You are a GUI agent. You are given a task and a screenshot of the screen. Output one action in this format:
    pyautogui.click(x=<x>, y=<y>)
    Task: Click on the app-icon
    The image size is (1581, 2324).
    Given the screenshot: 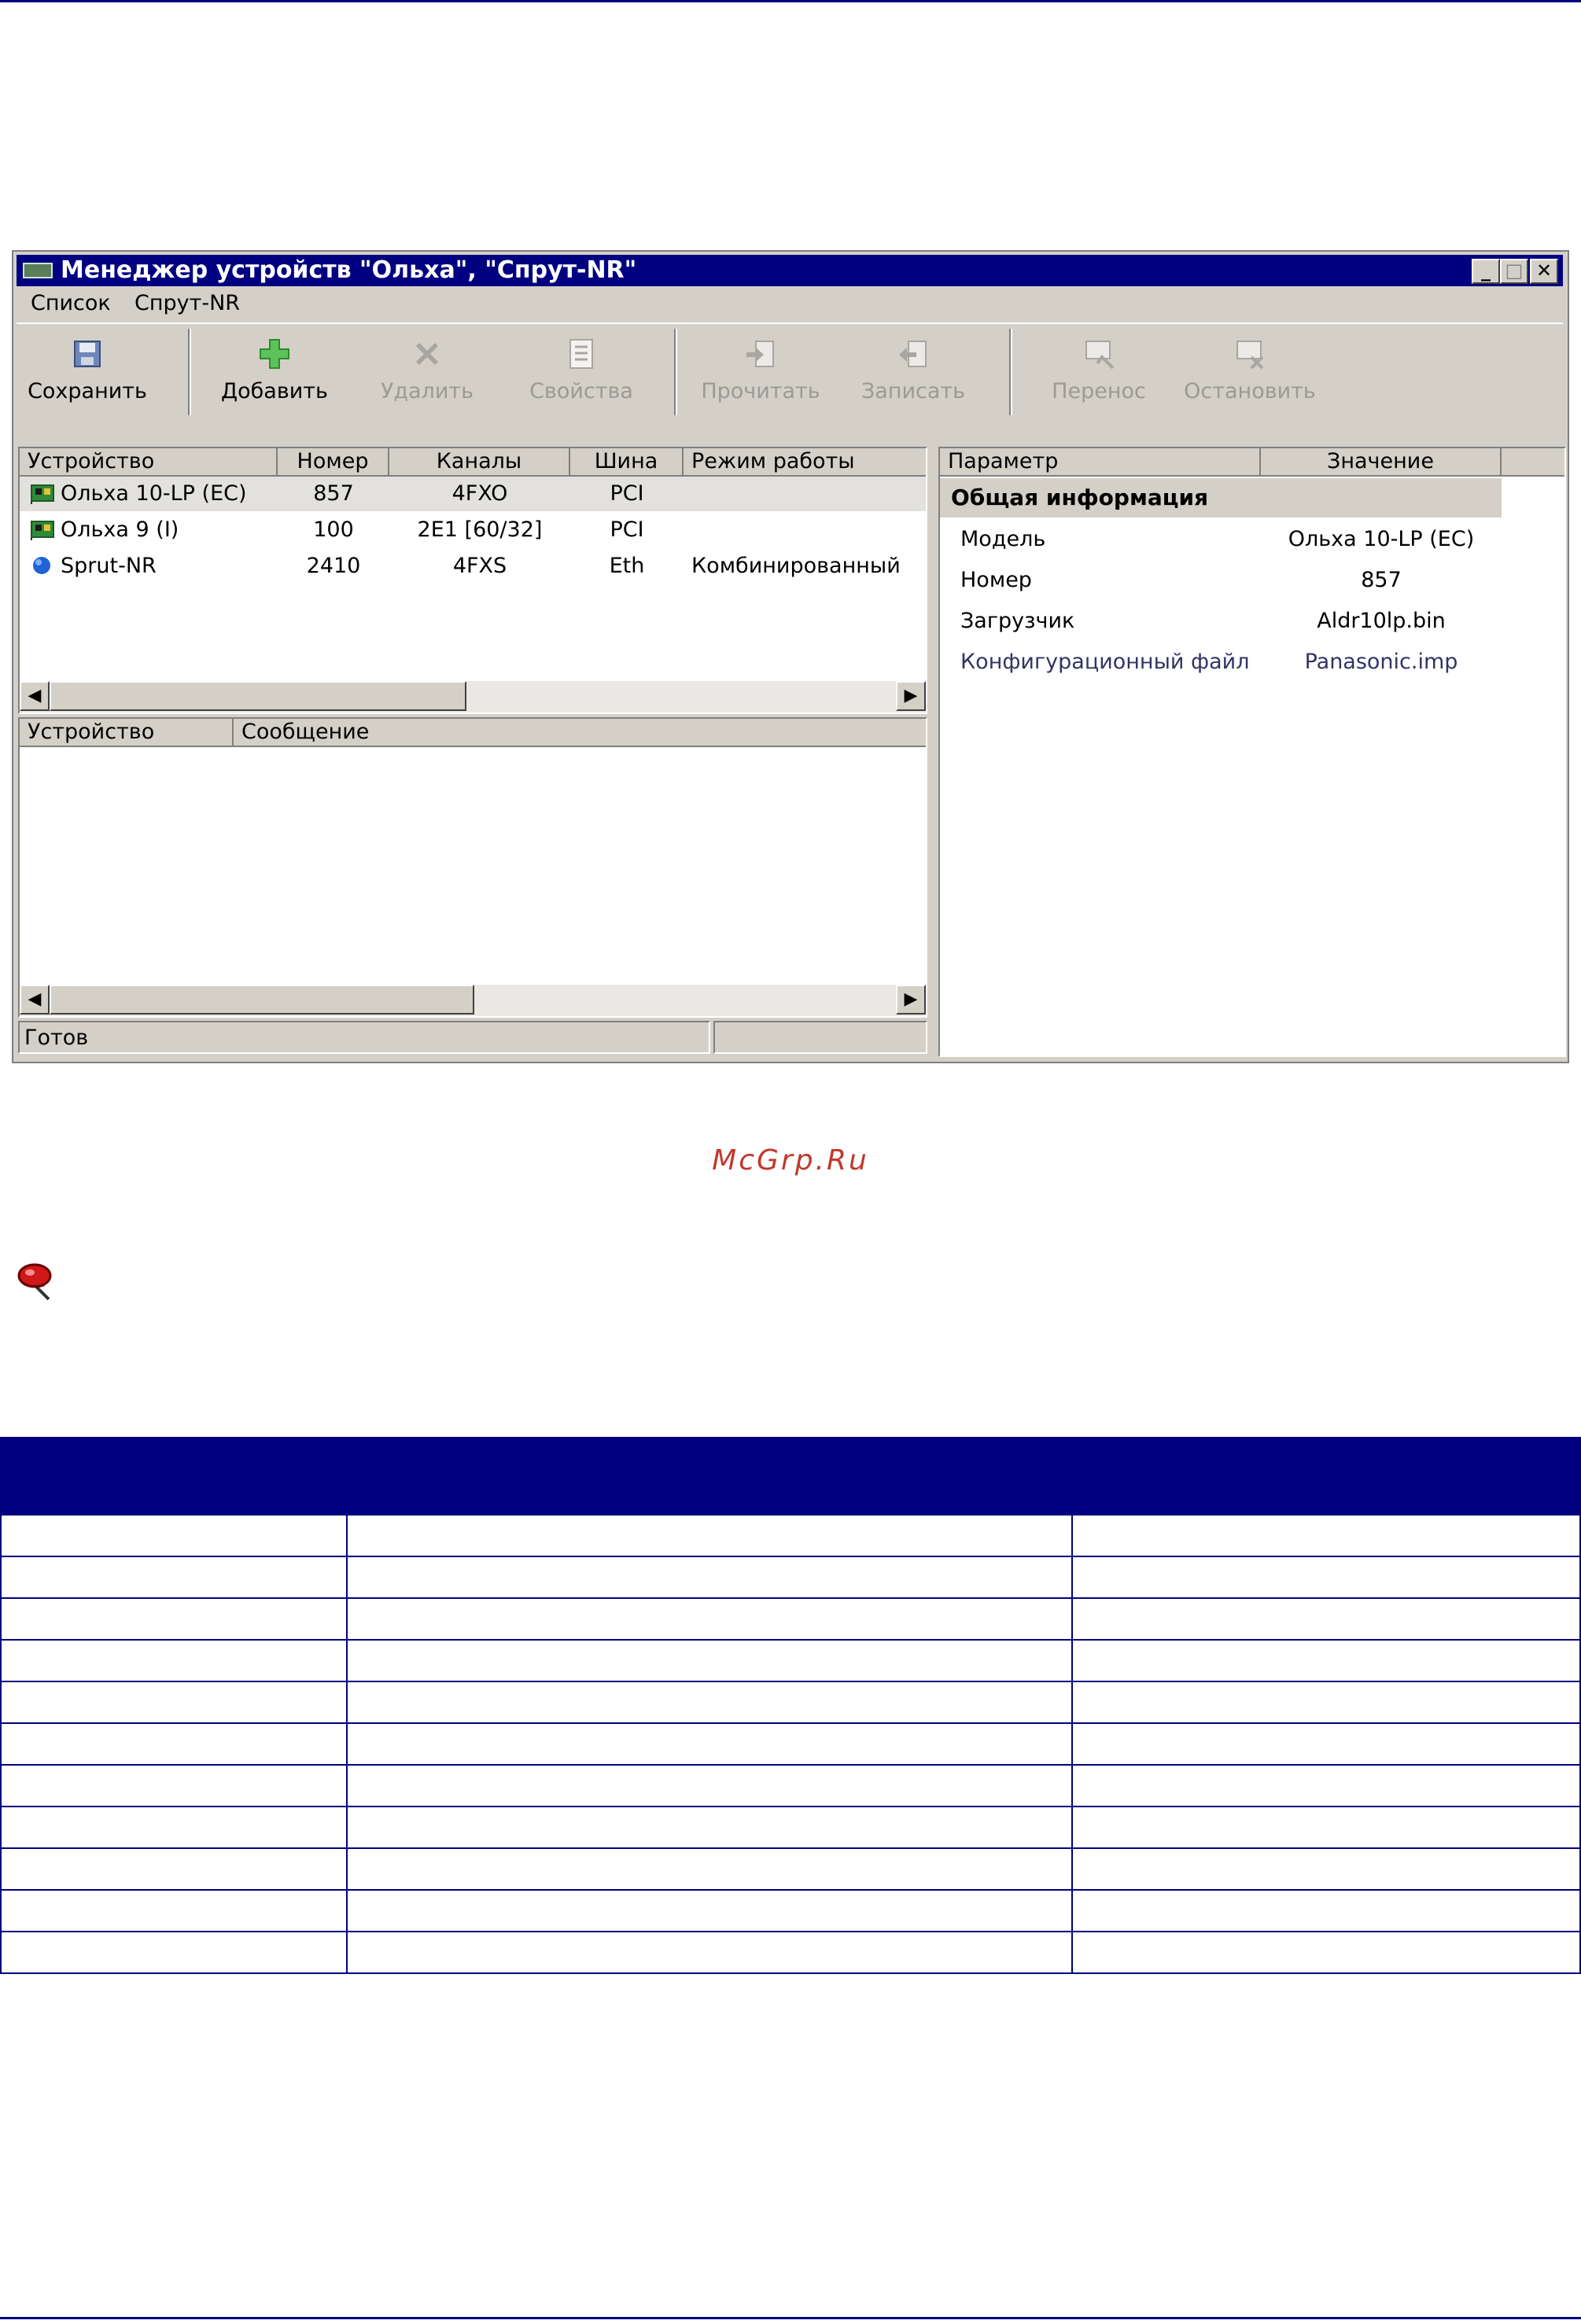 What is the action you would take?
    pyautogui.click(x=38, y=270)
    